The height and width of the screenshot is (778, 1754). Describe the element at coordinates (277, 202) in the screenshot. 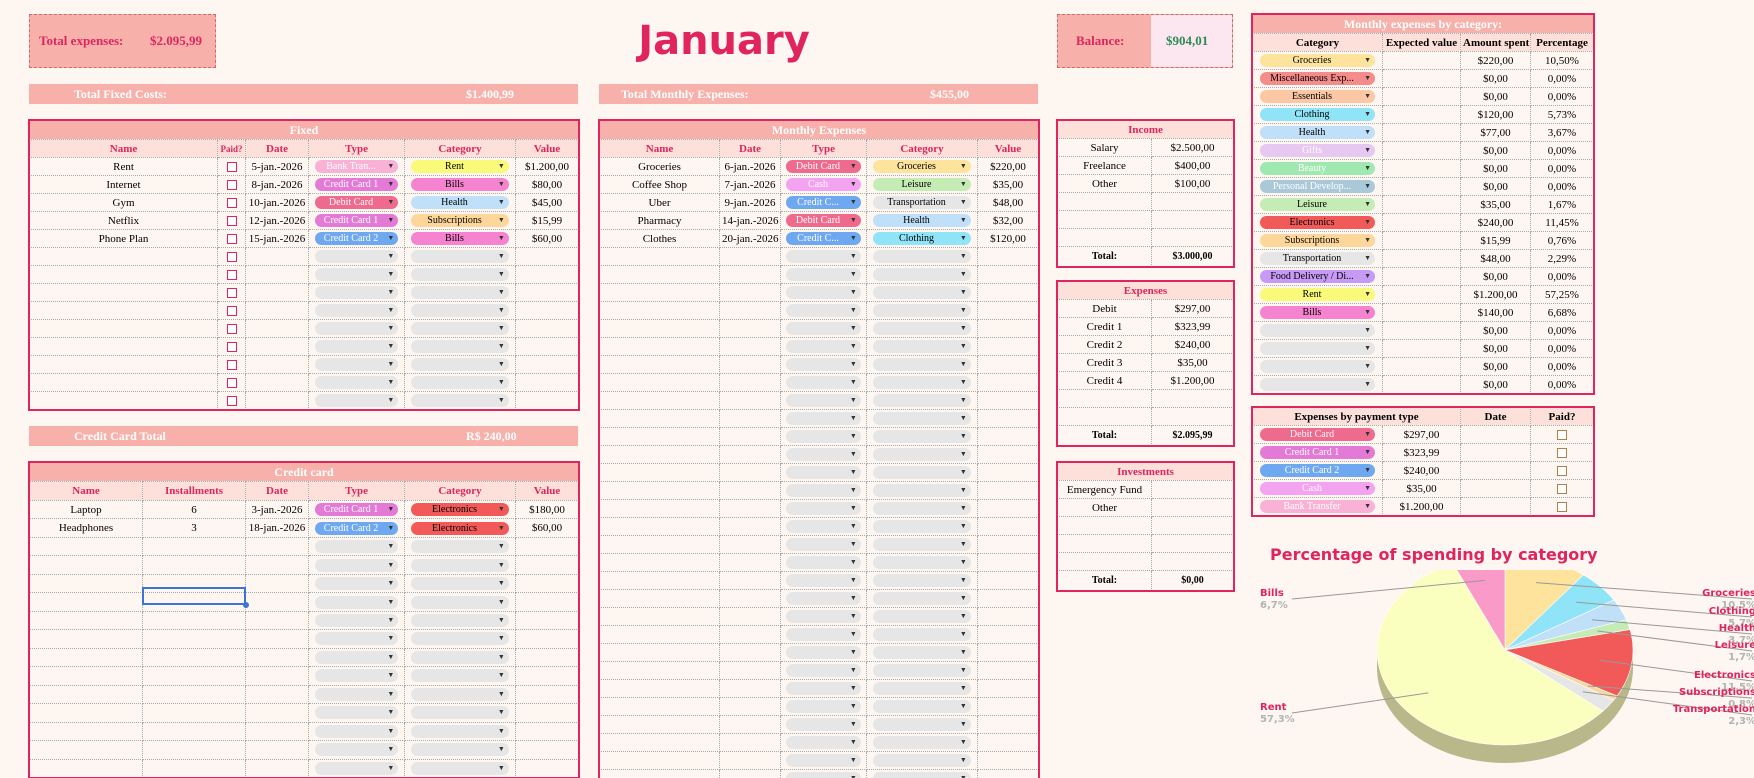

I see `date-cell: 10-jan.-2026` at that location.